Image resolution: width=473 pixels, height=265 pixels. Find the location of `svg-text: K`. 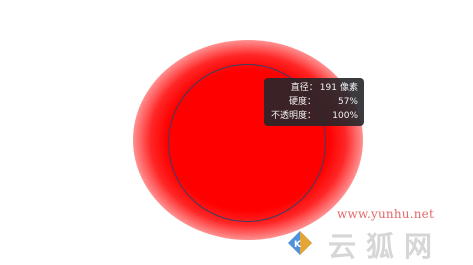

svg-text: K is located at coordinates (298, 245).